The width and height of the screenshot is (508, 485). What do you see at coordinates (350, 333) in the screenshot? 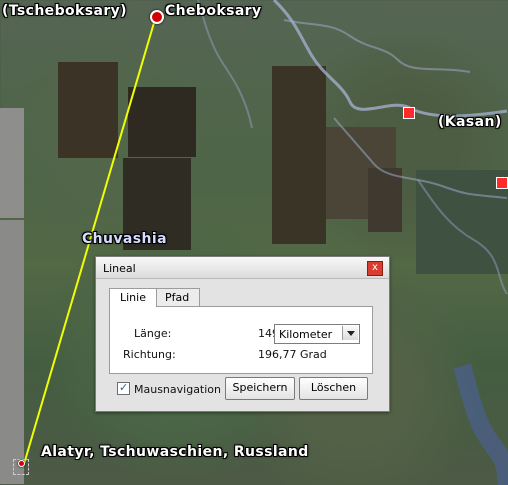
I see `chevron-down-icon` at bounding box center [350, 333].